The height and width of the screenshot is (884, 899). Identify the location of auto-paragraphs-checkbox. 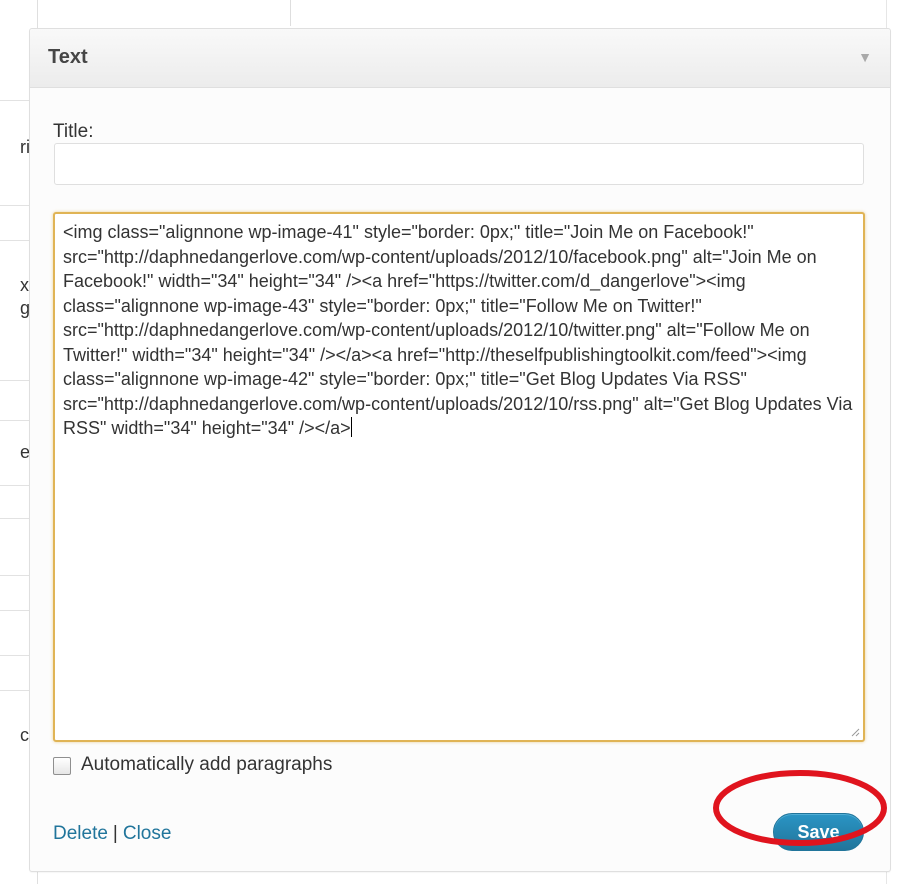
(62, 766).